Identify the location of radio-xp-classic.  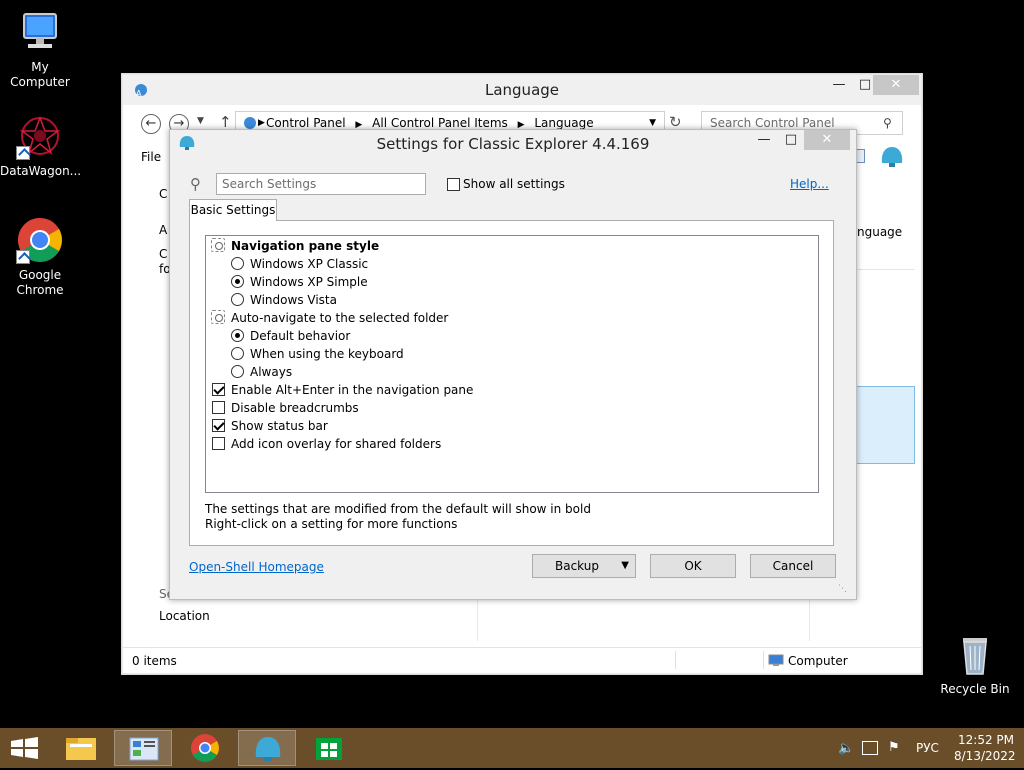
(237, 263).